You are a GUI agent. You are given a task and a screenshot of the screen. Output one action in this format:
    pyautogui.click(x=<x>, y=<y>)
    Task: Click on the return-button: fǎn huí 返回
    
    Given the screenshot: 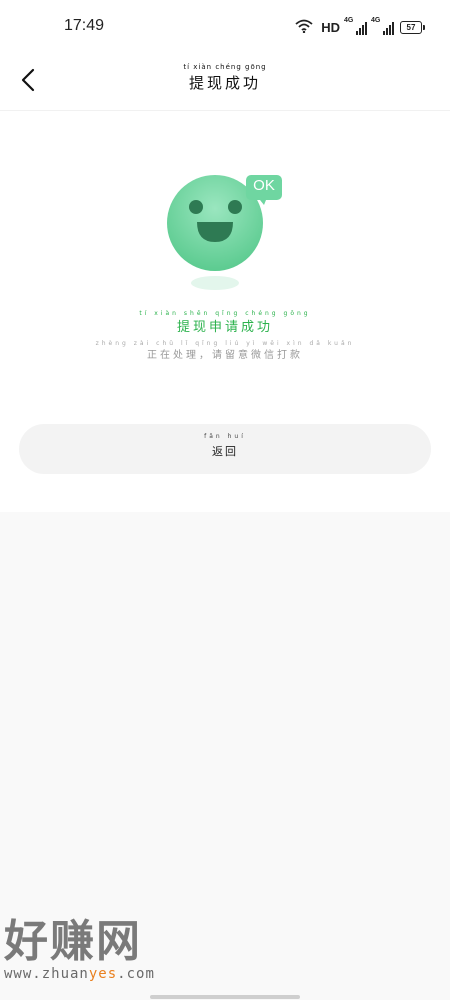 What is the action you would take?
    pyautogui.click(x=225, y=449)
    